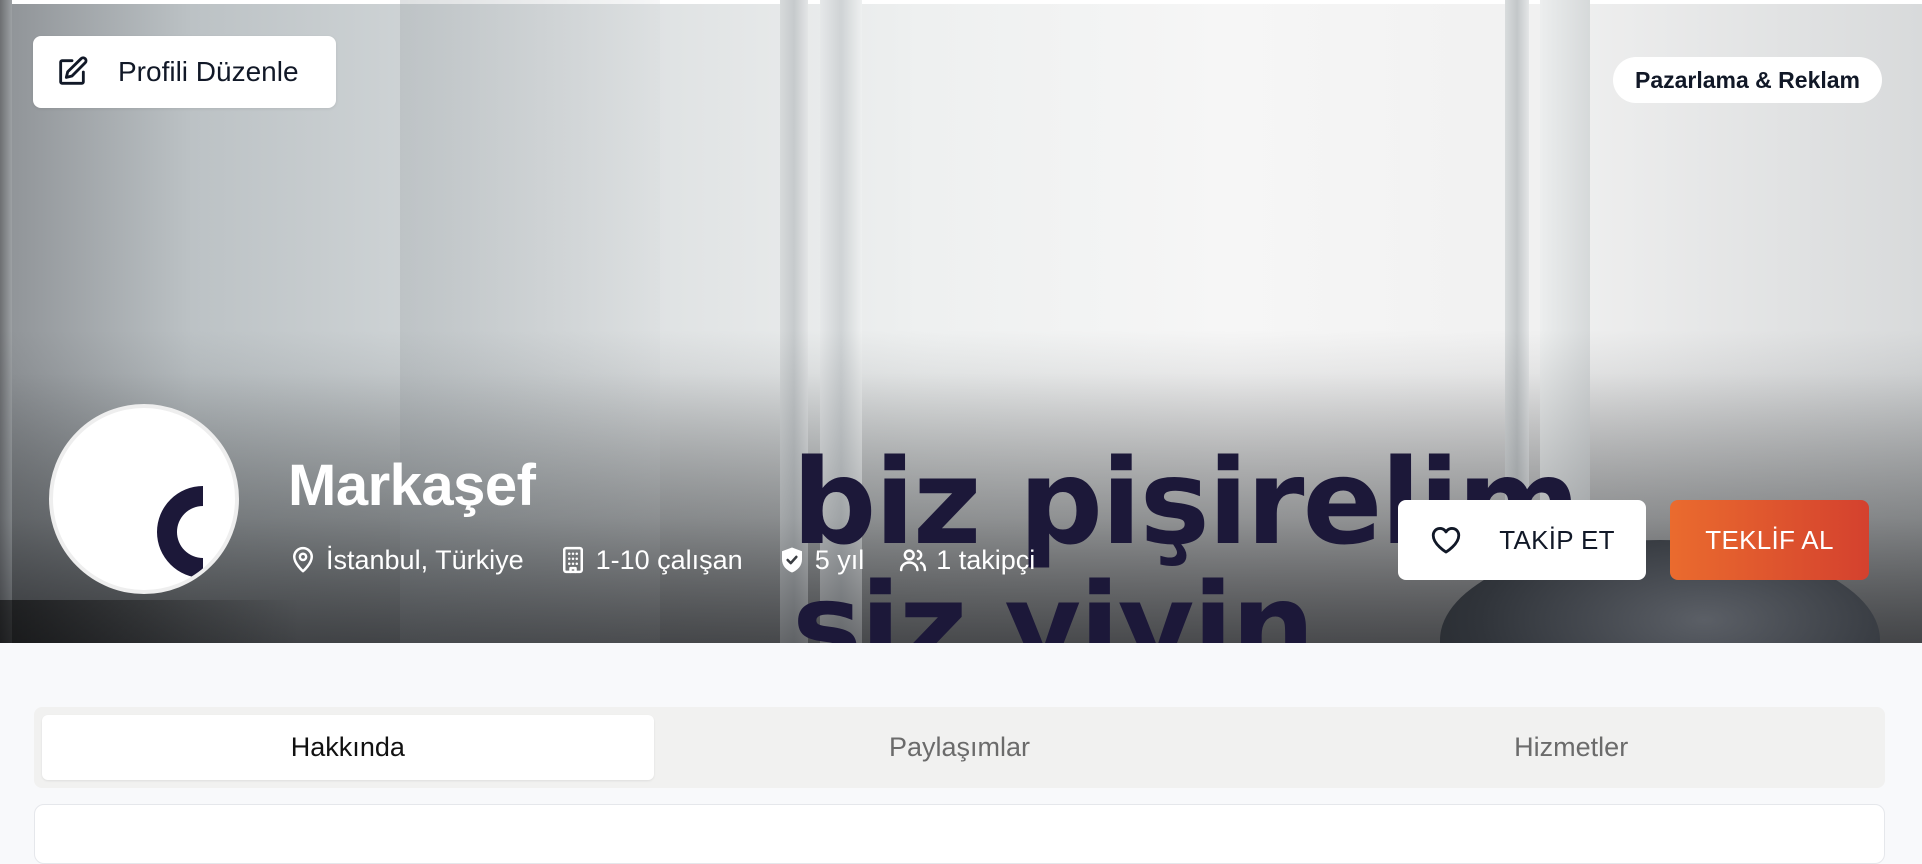  I want to click on company-name: Markaşef, so click(412, 485).